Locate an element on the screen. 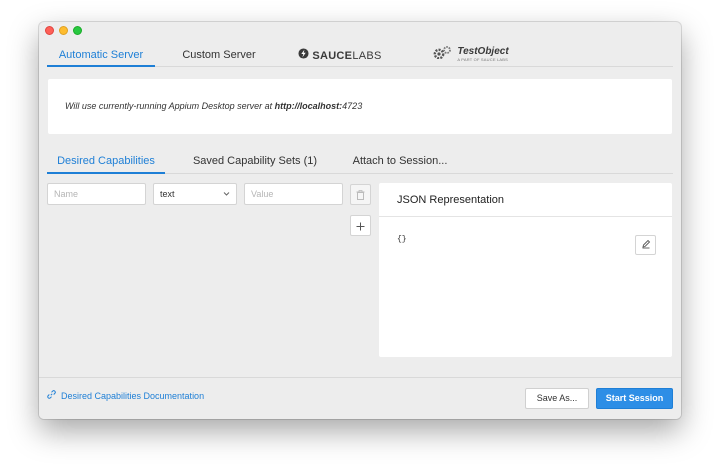  window-controls is located at coordinates (63, 30).